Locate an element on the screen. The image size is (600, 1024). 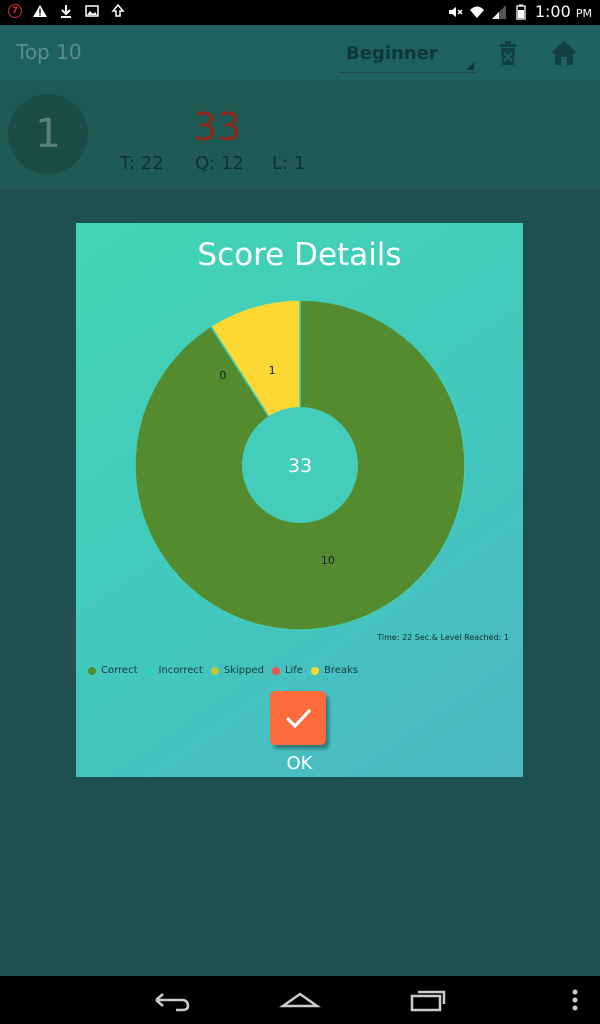
chart-legend: Correct Incorrect Skipped Life Breaks is located at coordinates (223, 670).